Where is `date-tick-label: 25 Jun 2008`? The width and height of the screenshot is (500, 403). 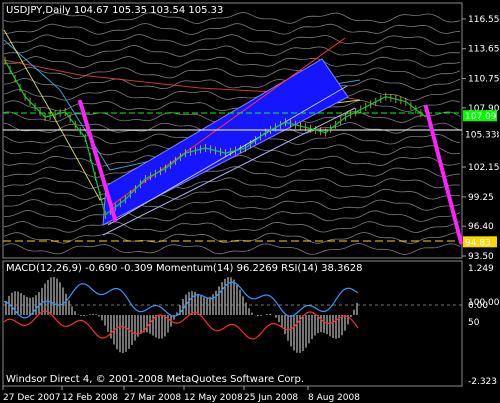 date-tick-label: 25 Jun 2008 is located at coordinates (271, 398).